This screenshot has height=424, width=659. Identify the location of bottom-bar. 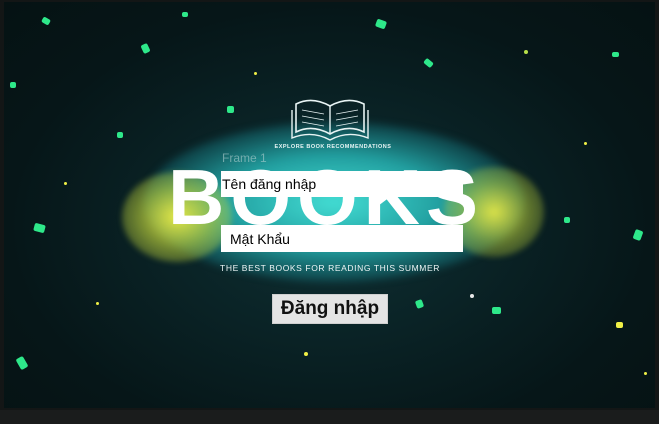
(329, 417).